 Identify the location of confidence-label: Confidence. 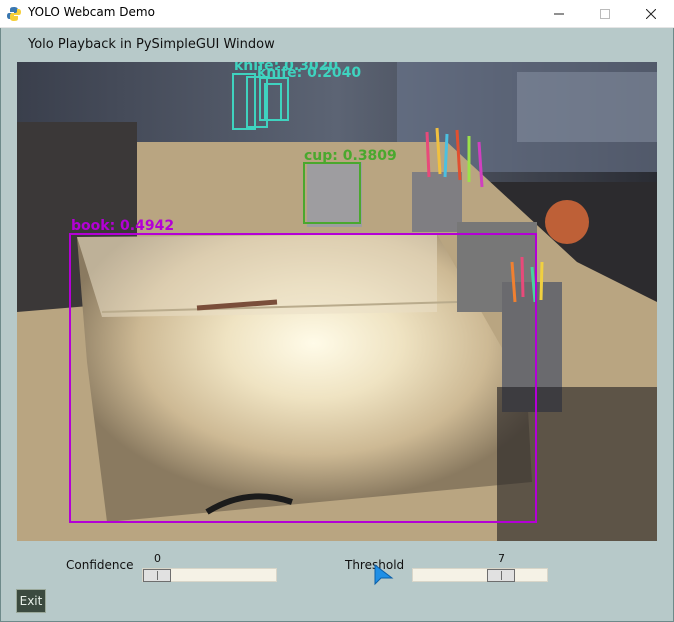
(100, 565).